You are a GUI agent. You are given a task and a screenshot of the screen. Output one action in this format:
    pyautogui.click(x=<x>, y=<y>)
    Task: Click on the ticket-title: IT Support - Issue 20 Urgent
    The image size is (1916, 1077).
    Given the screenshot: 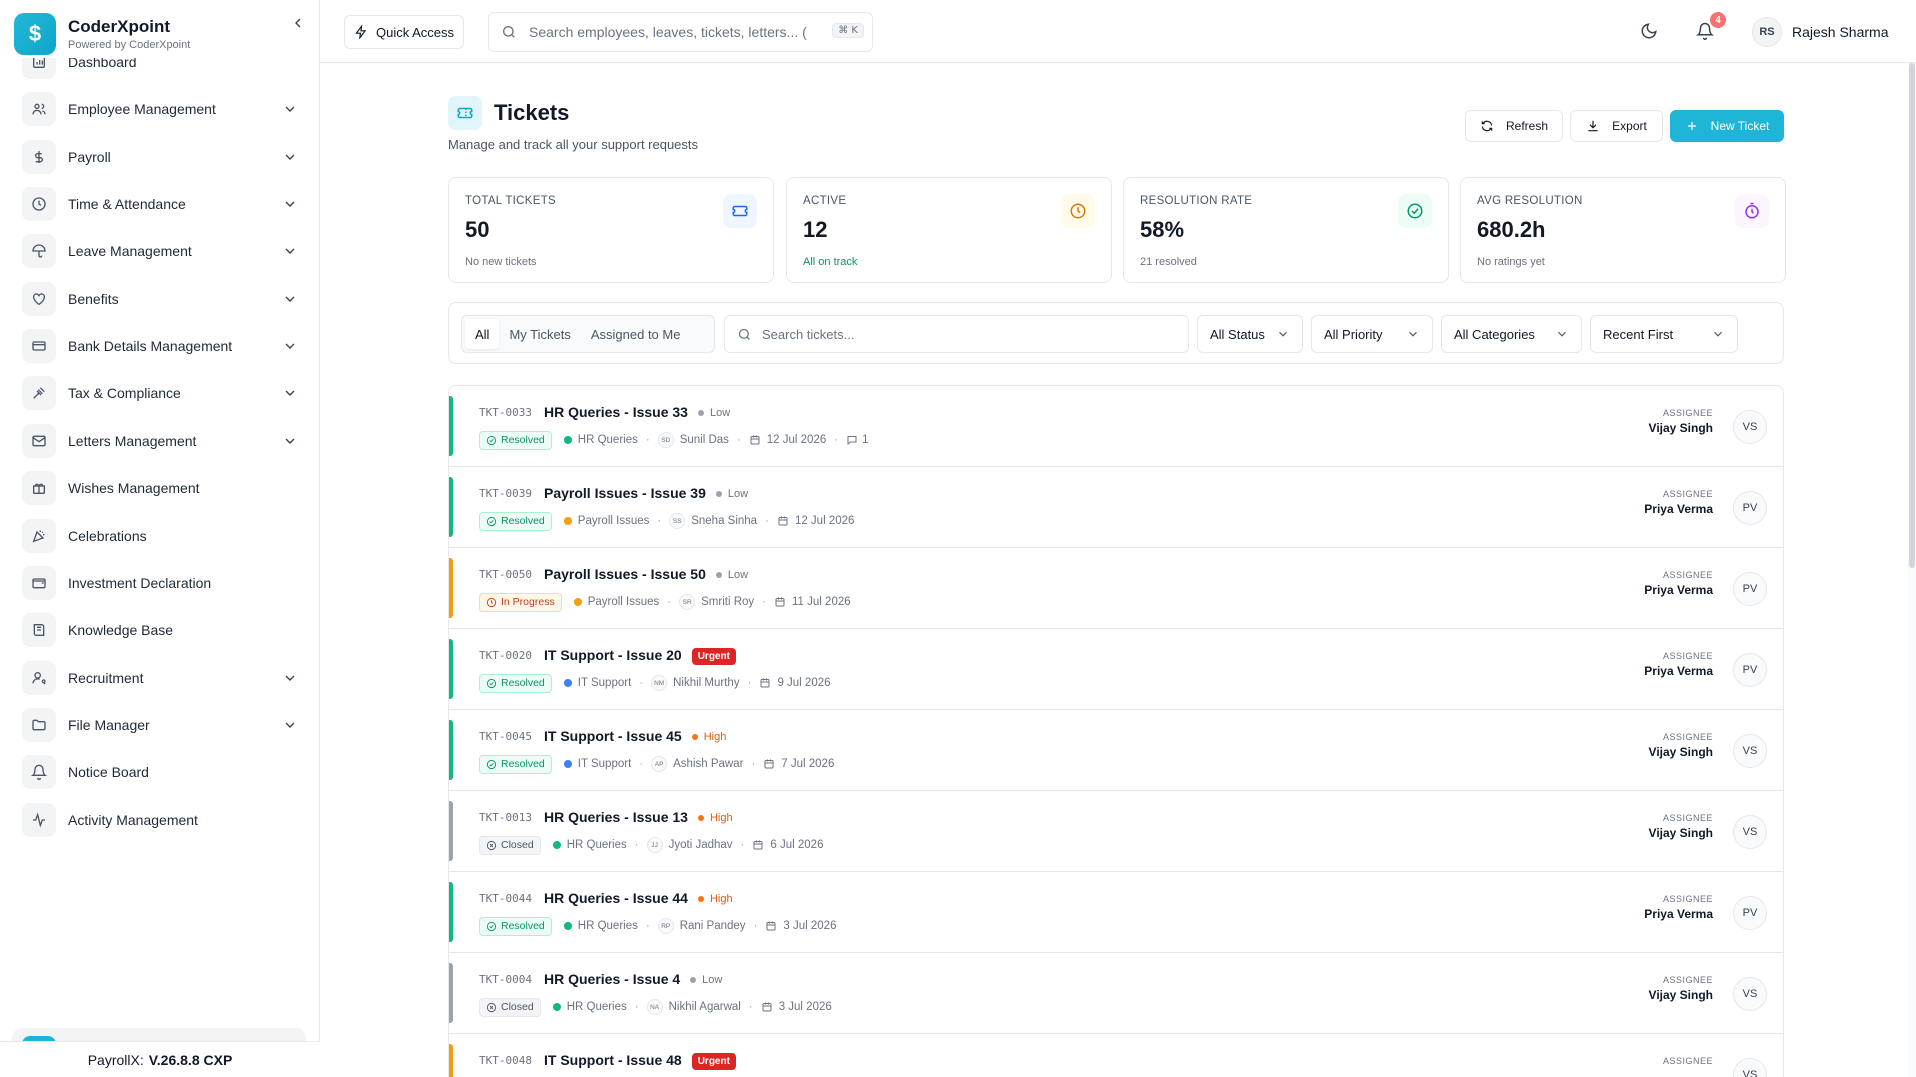 What is the action you would take?
    pyautogui.click(x=640, y=656)
    